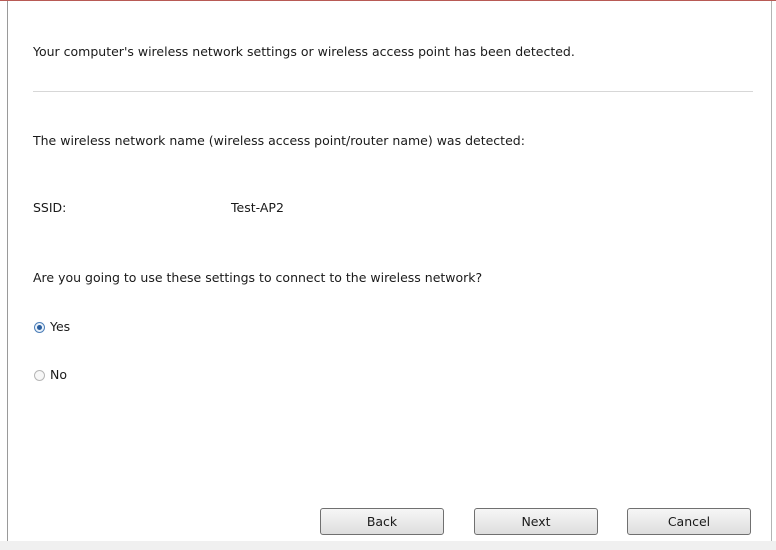  I want to click on radio-no: No, so click(50, 375).